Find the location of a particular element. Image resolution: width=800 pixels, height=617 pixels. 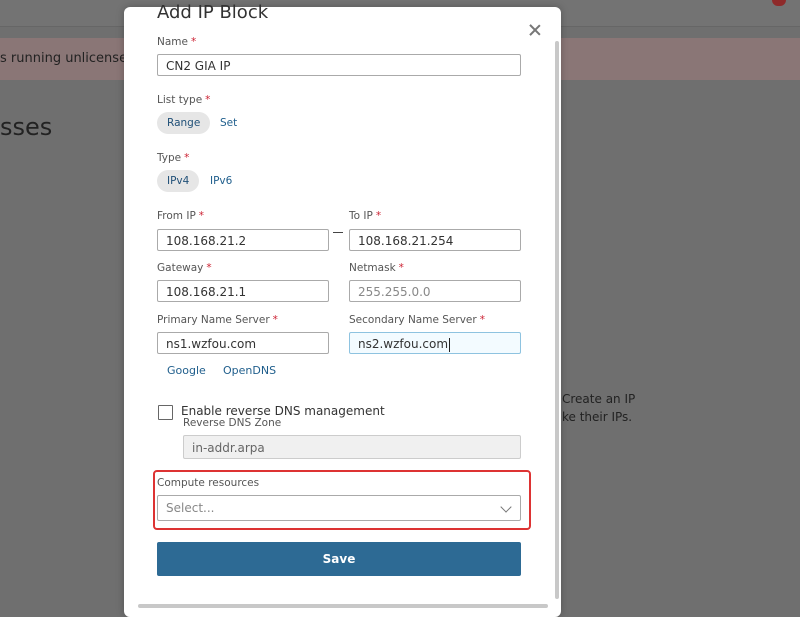

range-dash is located at coordinates (338, 232).